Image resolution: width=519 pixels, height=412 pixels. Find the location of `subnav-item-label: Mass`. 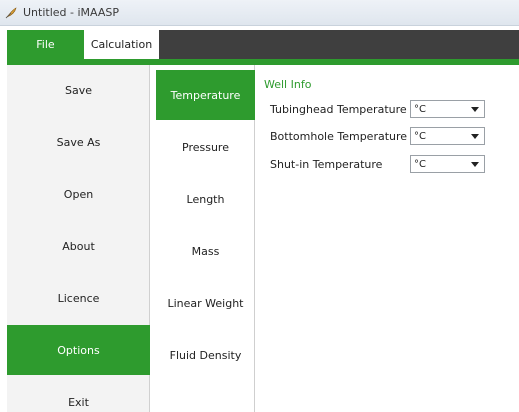

subnav-item-label: Mass is located at coordinates (205, 251).